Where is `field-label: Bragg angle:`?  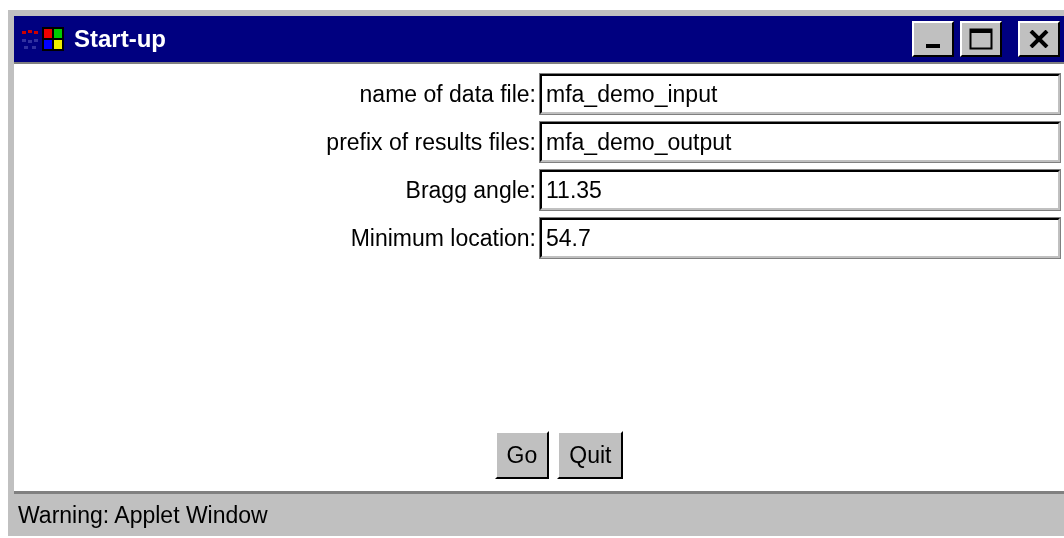 field-label: Bragg angle: is located at coordinates (470, 190).